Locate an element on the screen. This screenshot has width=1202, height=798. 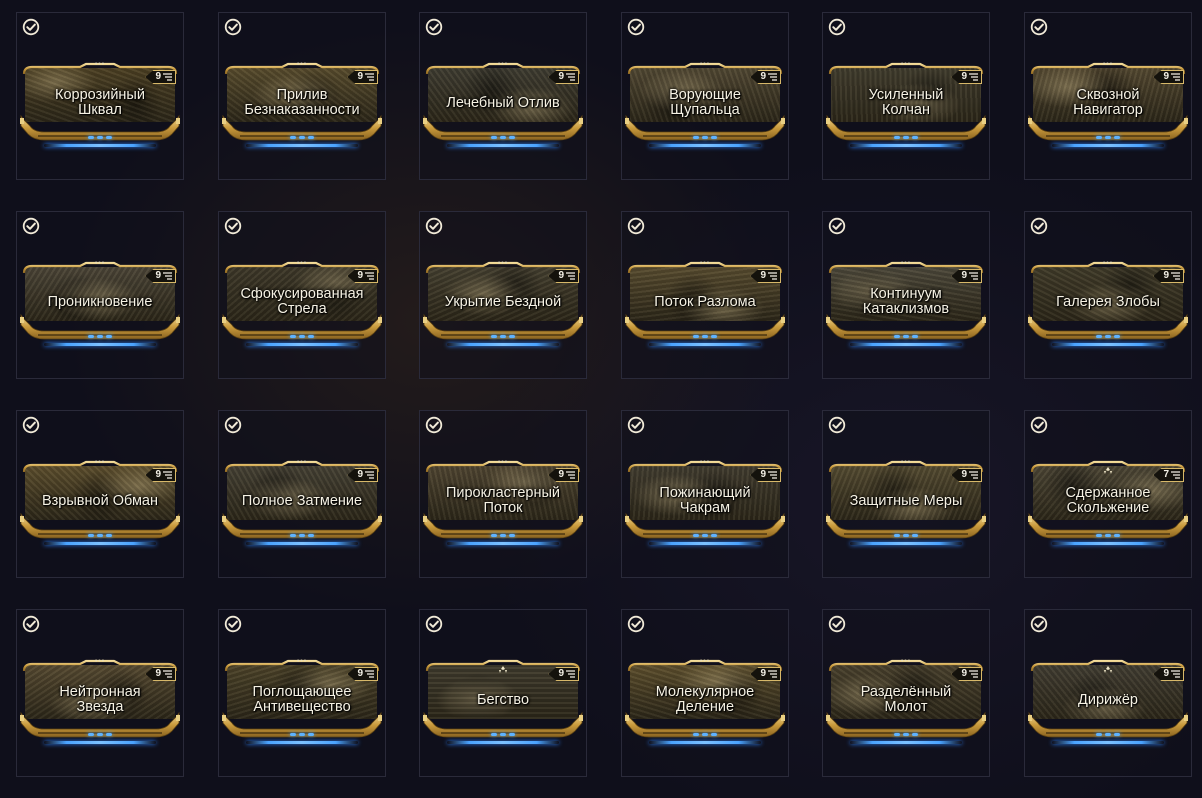
mod-card: ••• 9 Лечебный Отлив is located at coordinates (503, 106).